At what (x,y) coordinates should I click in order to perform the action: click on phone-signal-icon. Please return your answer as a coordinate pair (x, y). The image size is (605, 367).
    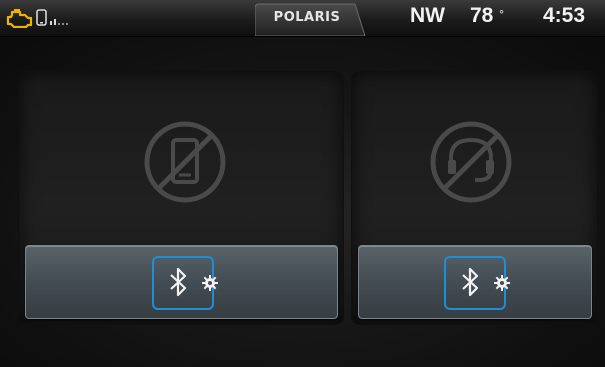
    Looking at the image, I should click on (52, 17).